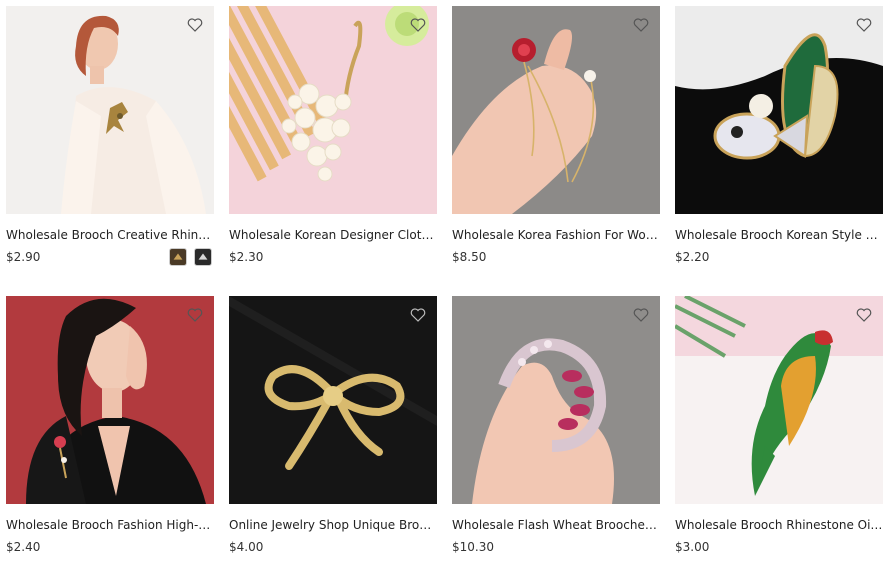 The height and width of the screenshot is (564, 886). What do you see at coordinates (190, 257) in the screenshot?
I see `variant-swatches` at bounding box center [190, 257].